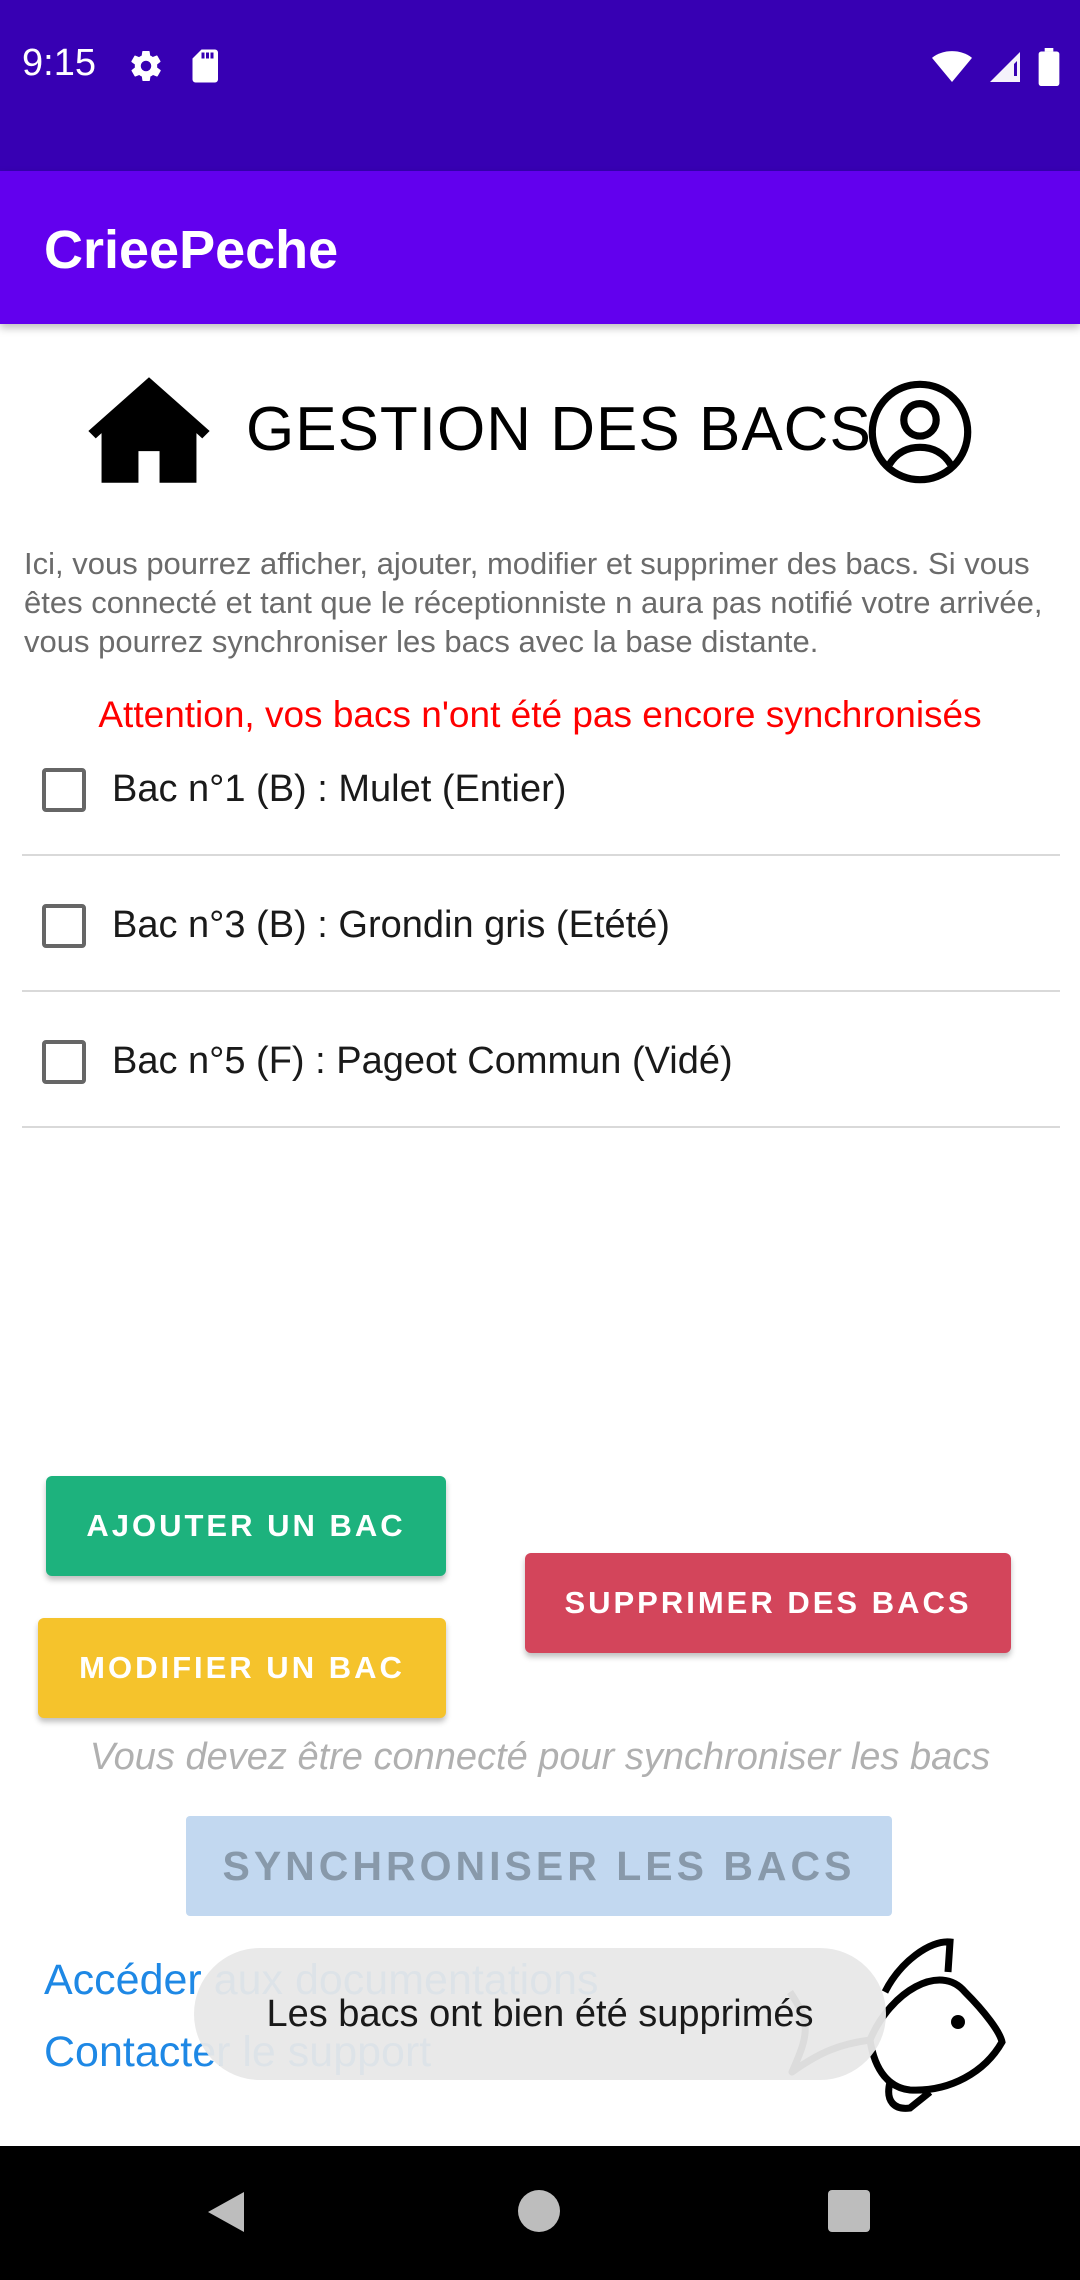 The height and width of the screenshot is (2280, 1080). I want to click on gear-icon, so click(146, 66).